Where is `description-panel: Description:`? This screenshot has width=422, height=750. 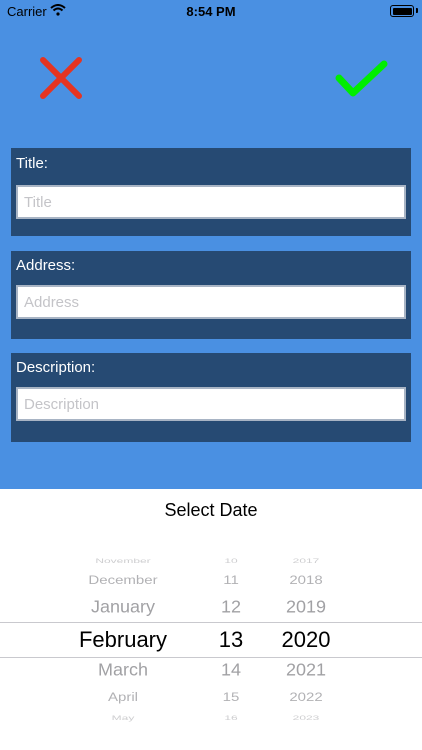
description-panel: Description: is located at coordinates (211, 397).